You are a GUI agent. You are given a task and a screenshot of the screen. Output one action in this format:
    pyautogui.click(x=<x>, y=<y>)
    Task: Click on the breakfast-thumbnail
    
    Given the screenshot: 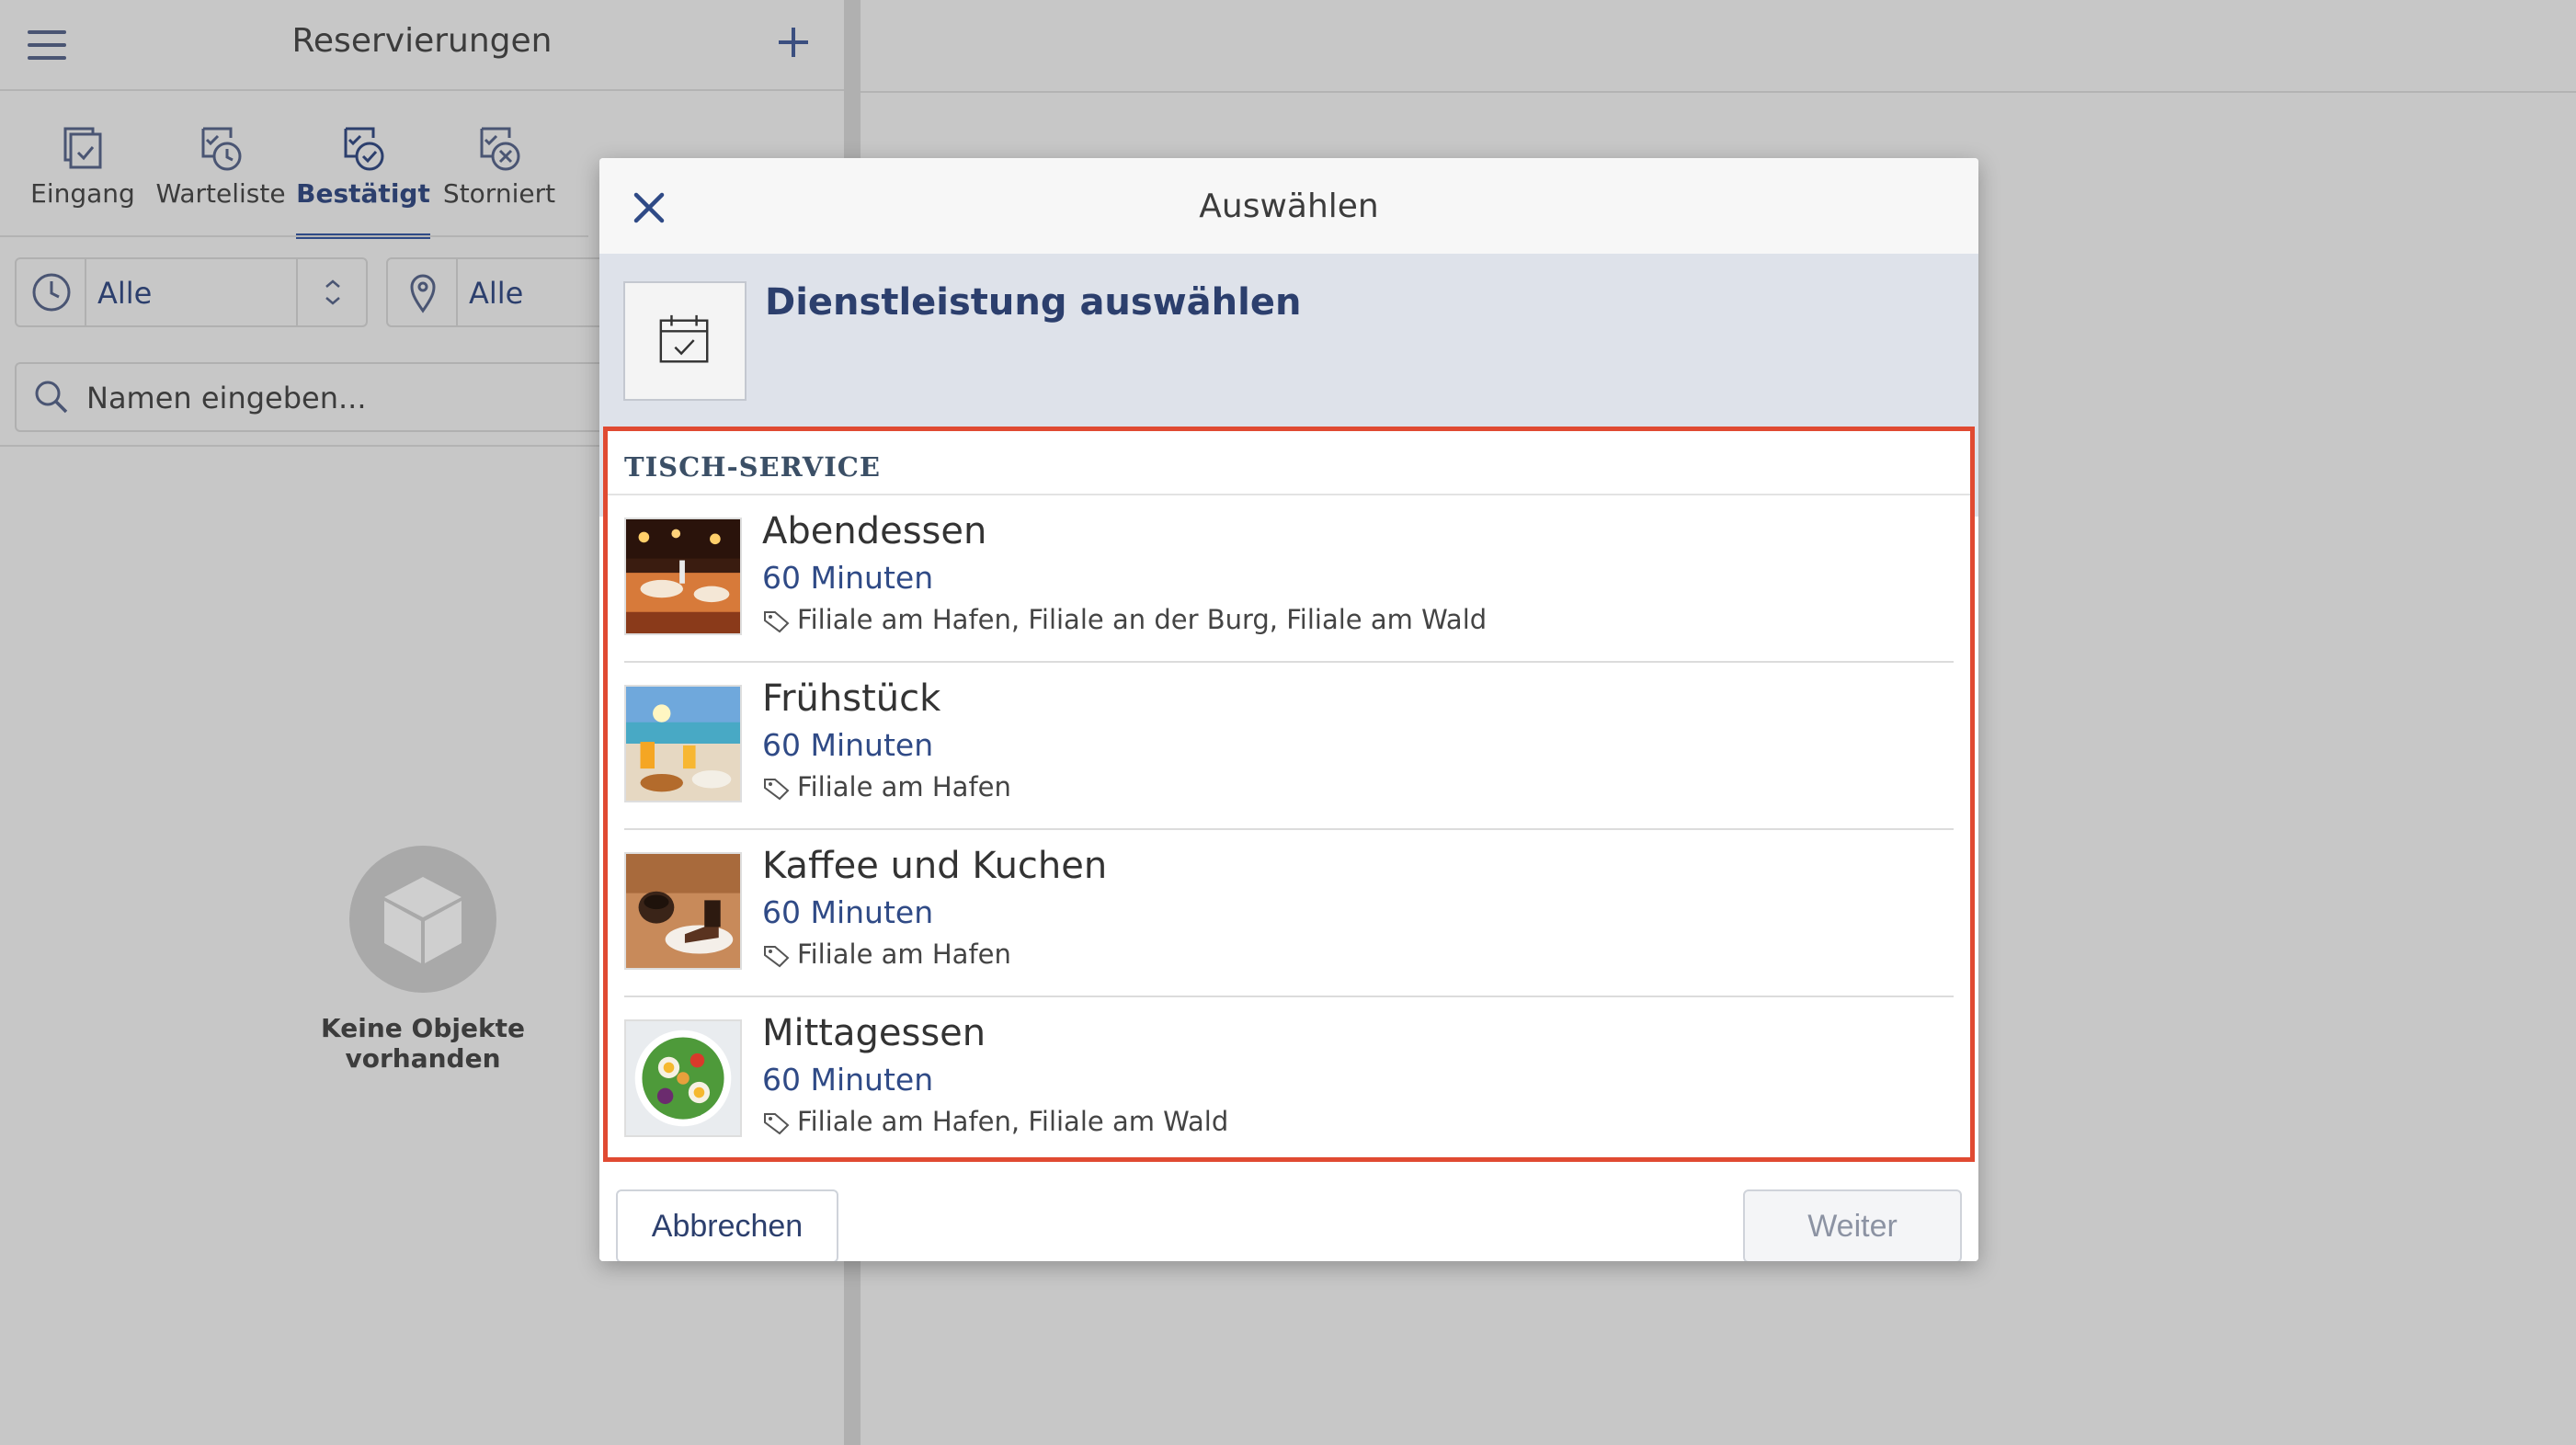 What is the action you would take?
    pyautogui.click(x=683, y=744)
    